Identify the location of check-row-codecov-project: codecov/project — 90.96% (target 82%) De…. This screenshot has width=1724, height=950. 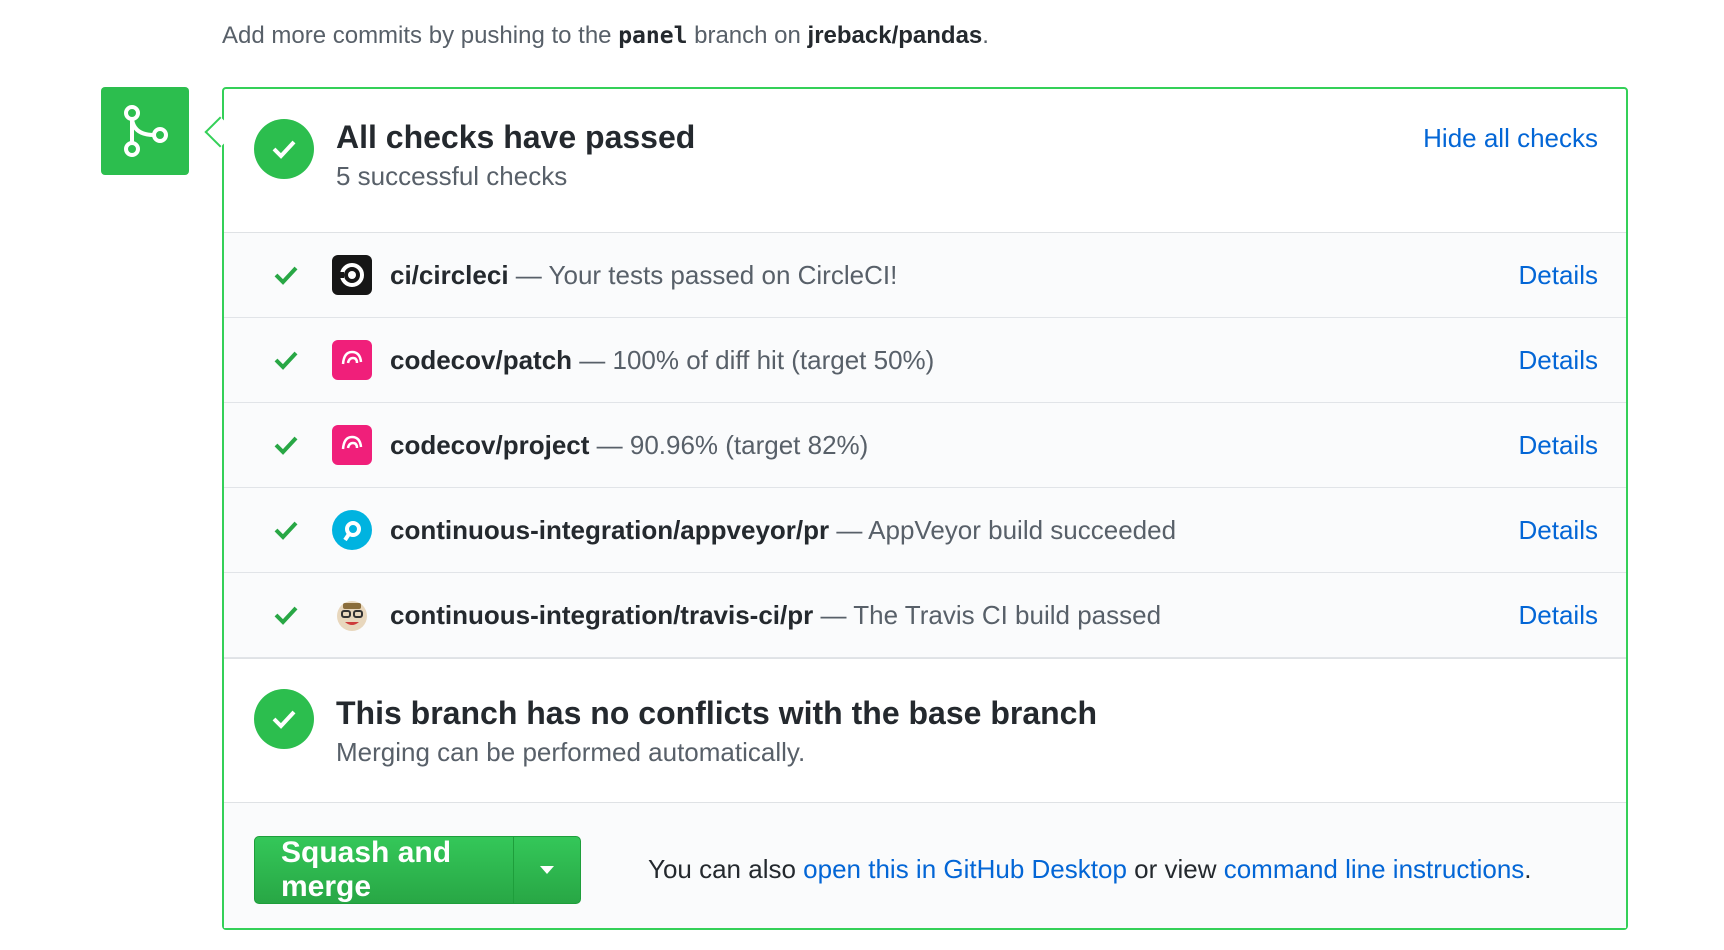
(925, 445).